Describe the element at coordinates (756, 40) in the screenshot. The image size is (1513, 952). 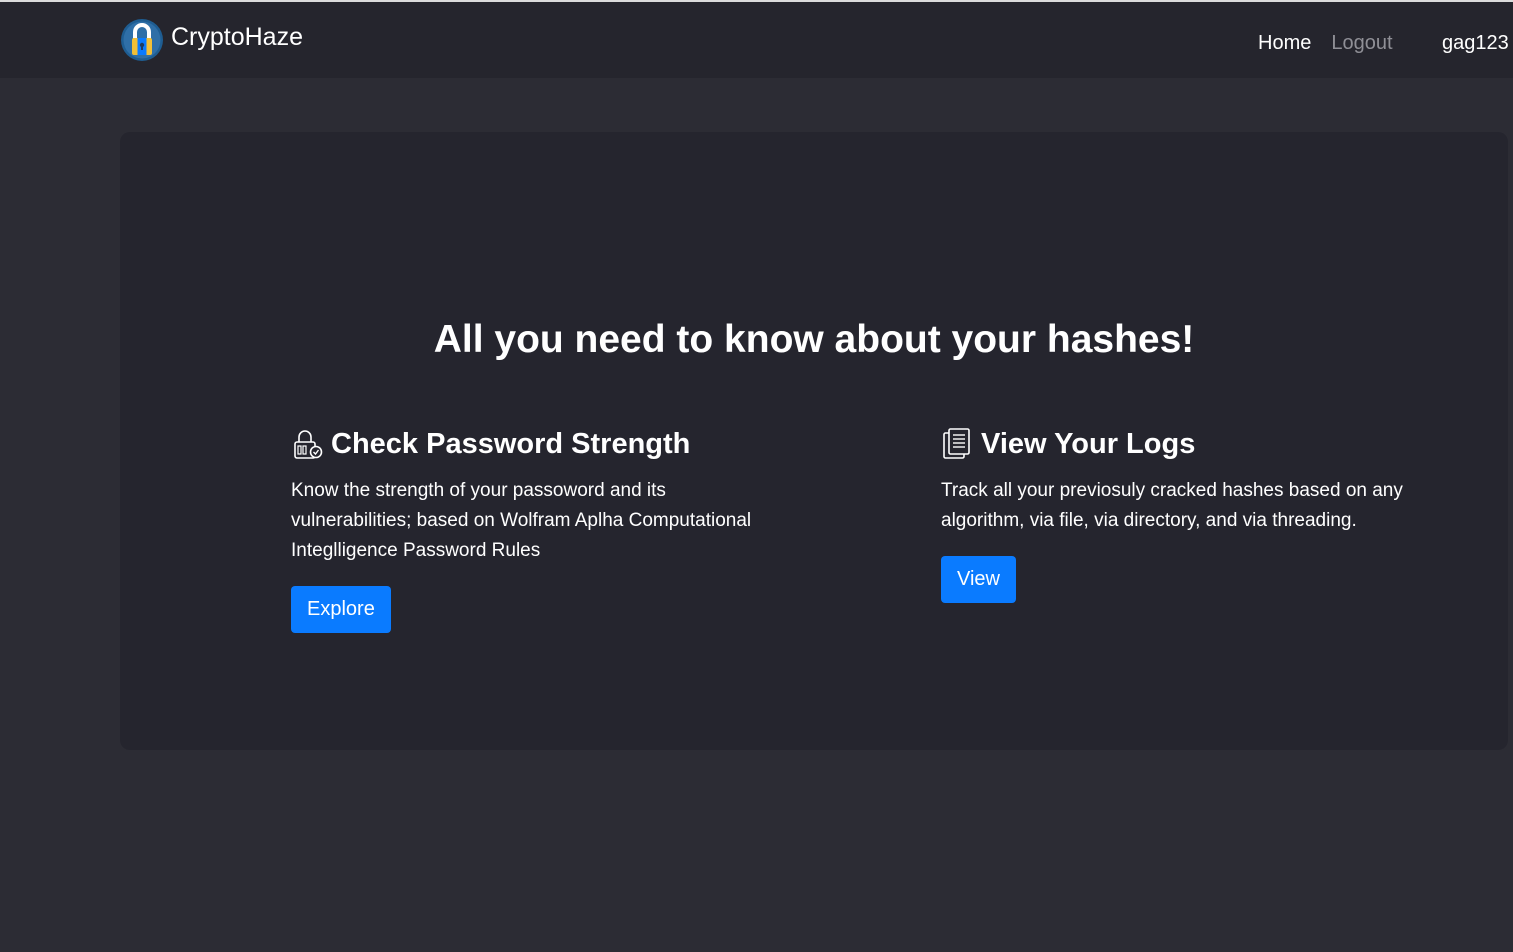
I see `navbar: CryptoHaze Home Logout gag123` at that location.